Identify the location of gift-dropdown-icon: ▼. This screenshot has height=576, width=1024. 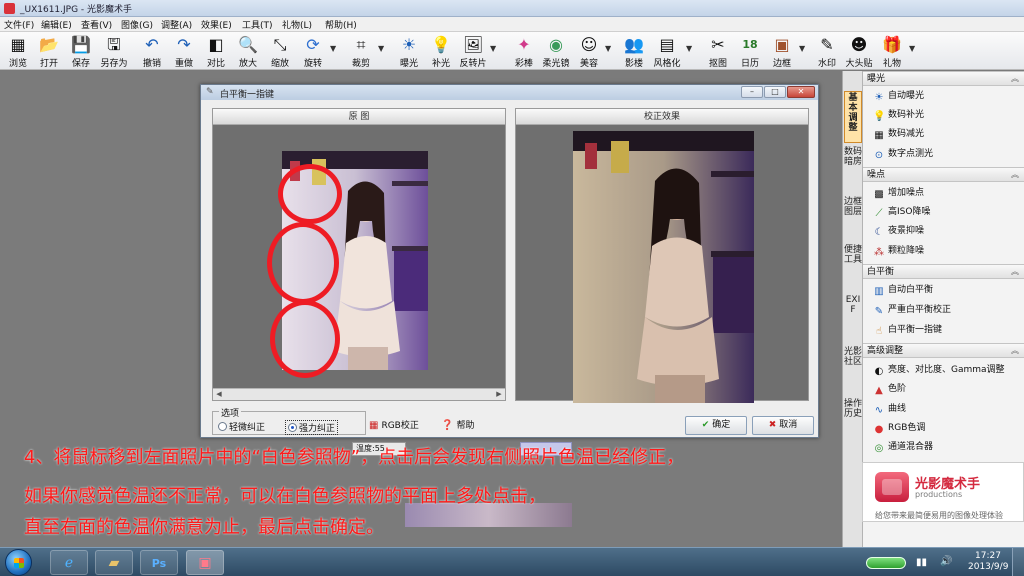
(912, 48).